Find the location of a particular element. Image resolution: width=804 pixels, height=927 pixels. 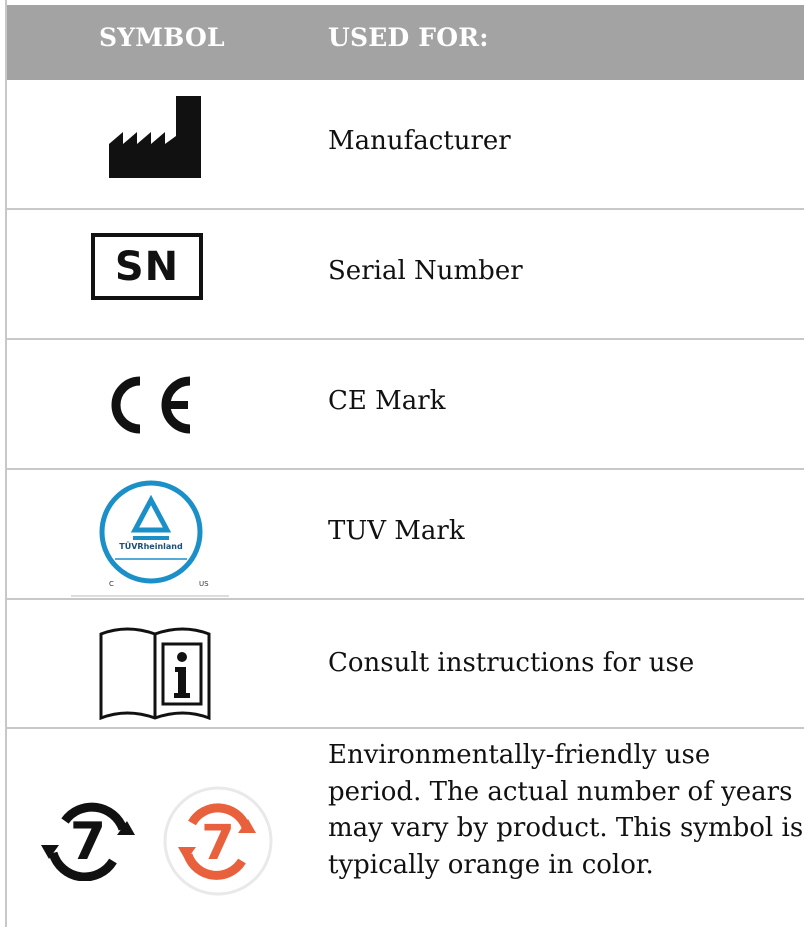

row-label-line: Environmentally-friendly use is located at coordinates (519, 755).